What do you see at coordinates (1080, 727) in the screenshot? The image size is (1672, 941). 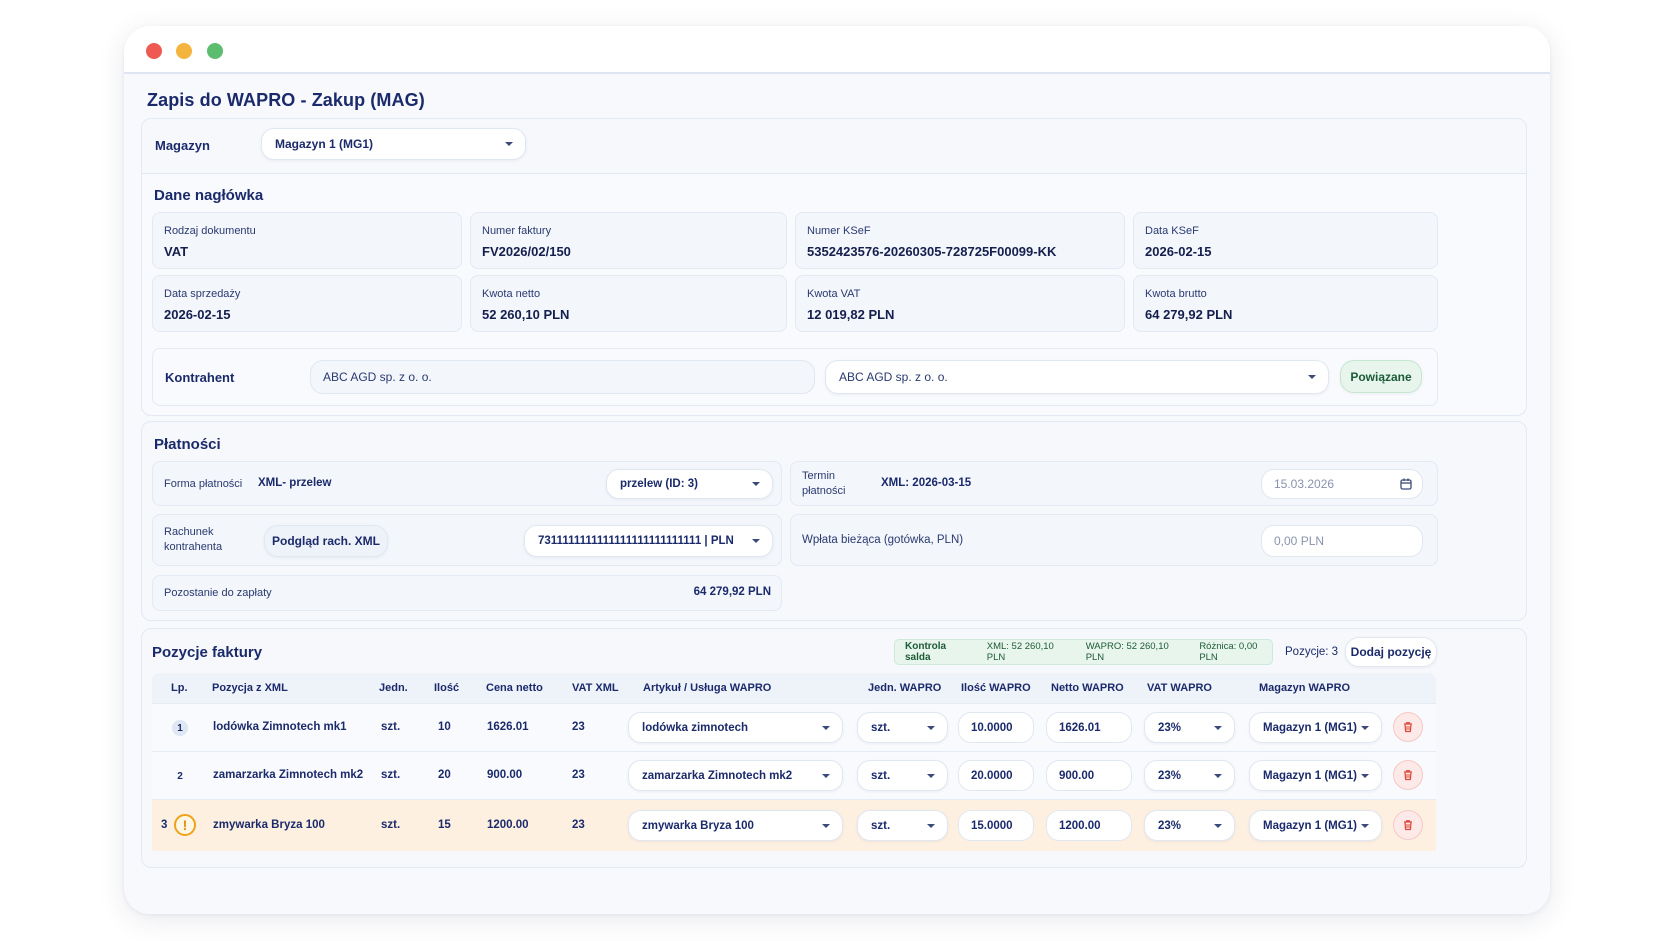 I see `net-wapro-value: 1626.01` at bounding box center [1080, 727].